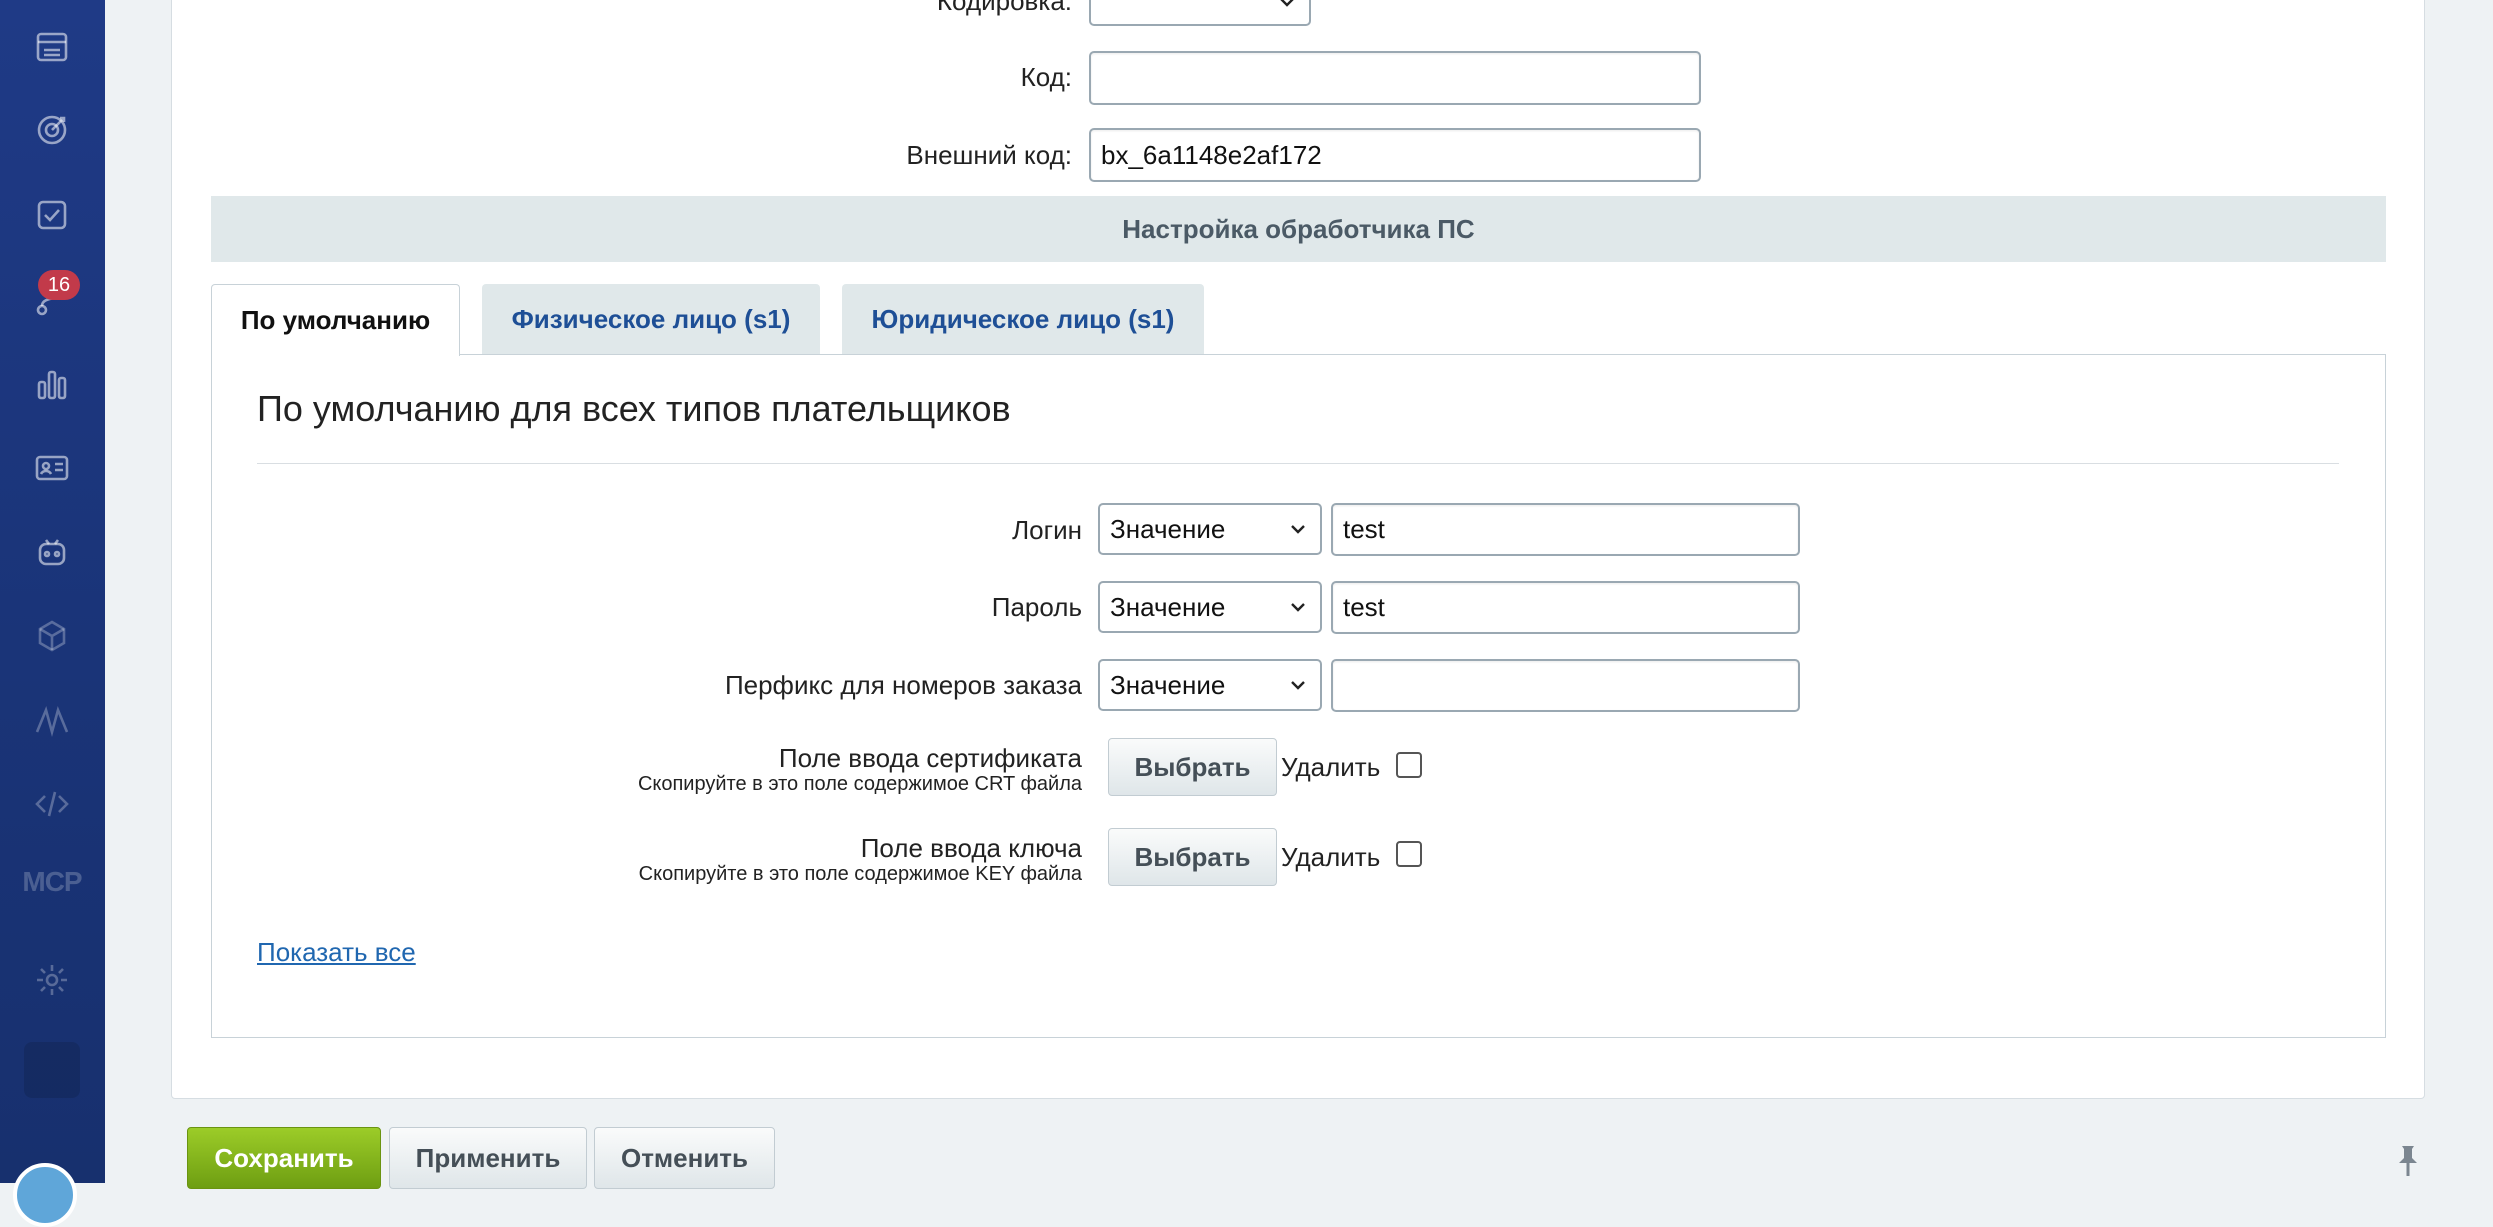 Image resolution: width=2493 pixels, height=1227 pixels. I want to click on section-header: Настройка обработчика ПС, so click(1298, 229).